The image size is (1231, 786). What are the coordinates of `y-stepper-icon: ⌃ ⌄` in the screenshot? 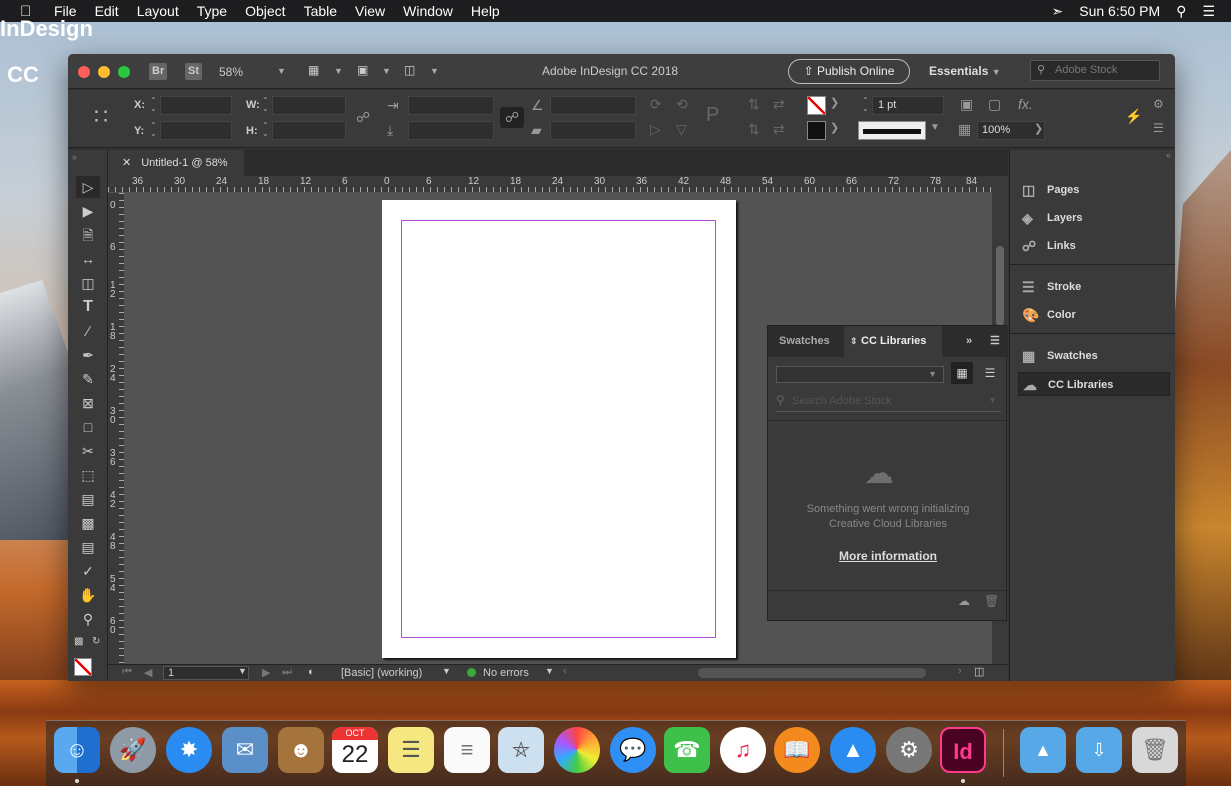 It's located at (153, 130).